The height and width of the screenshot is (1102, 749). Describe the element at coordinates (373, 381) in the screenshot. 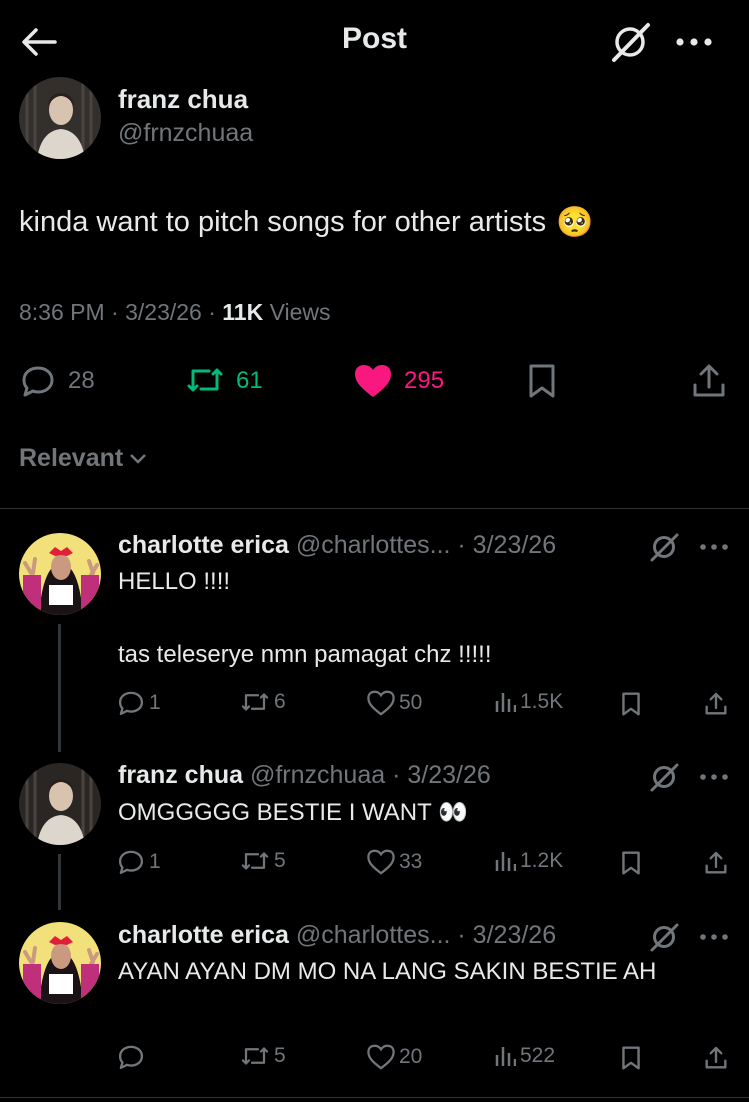

I see `heart-filled-icon` at that location.